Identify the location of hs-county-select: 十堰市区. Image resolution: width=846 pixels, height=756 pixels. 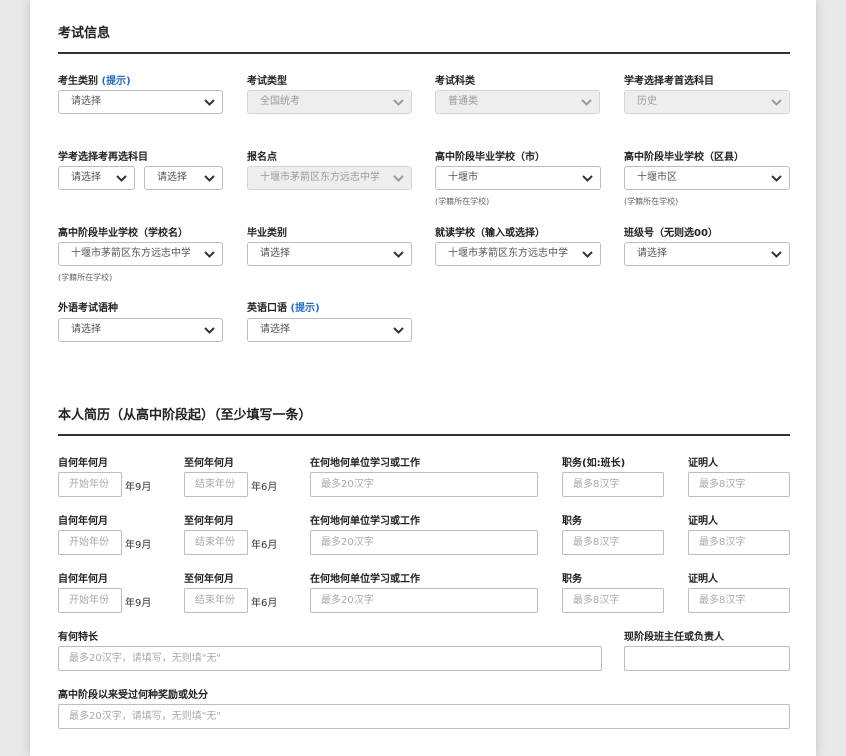
(707, 178).